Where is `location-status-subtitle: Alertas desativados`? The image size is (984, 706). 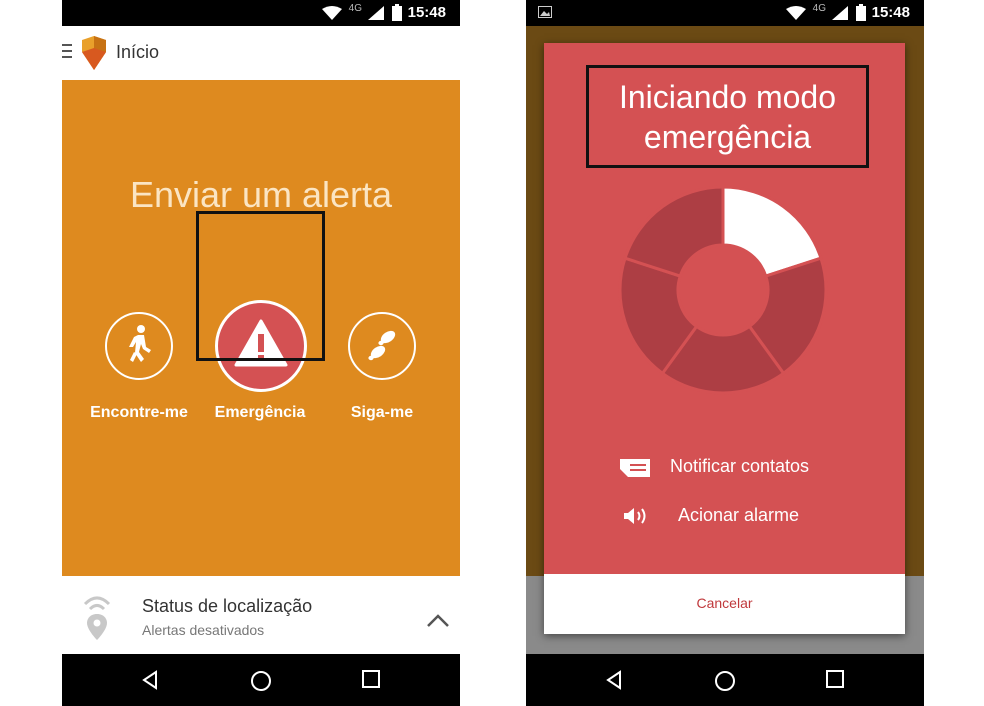 location-status-subtitle: Alertas desativados is located at coordinates (203, 630).